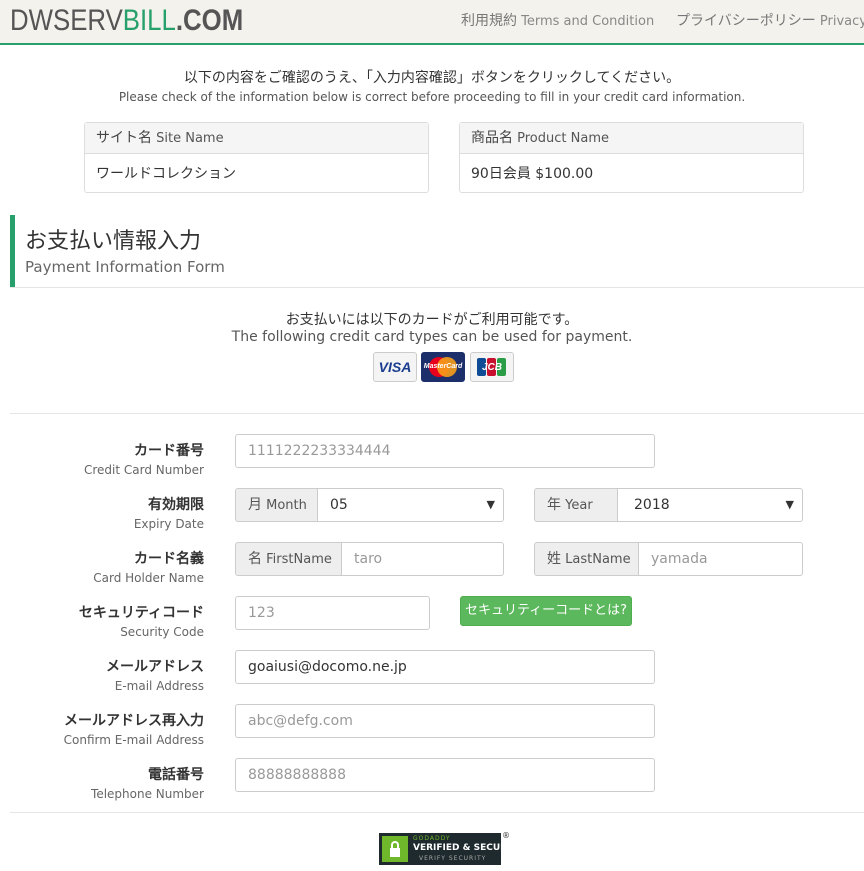 The height and width of the screenshot is (871, 864). Describe the element at coordinates (770, 20) in the screenshot. I see `nav-link-privacy: プライバシーポリシー Privacy` at that location.